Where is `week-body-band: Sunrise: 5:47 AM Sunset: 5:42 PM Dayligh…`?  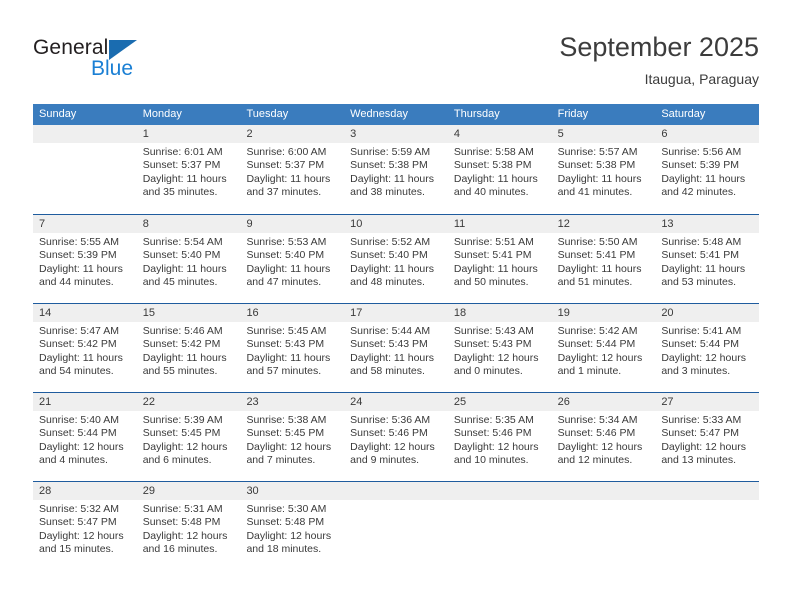 week-body-band: Sunrise: 5:47 AM Sunset: 5:42 PM Dayligh… is located at coordinates (396, 357).